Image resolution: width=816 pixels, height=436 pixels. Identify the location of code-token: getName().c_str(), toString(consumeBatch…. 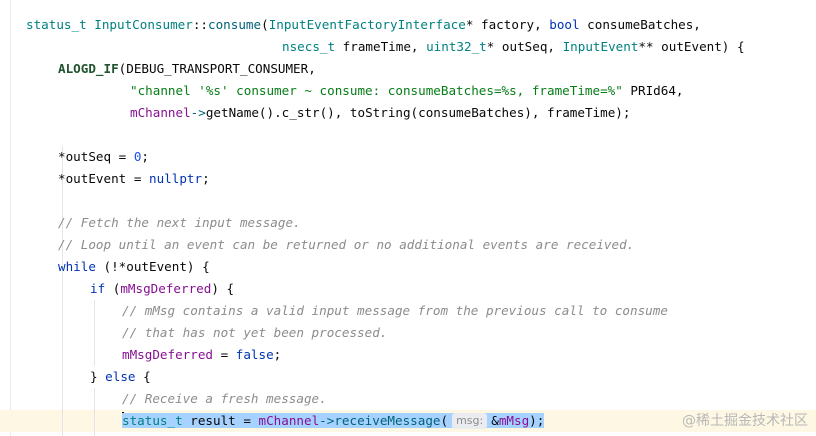
(418, 112).